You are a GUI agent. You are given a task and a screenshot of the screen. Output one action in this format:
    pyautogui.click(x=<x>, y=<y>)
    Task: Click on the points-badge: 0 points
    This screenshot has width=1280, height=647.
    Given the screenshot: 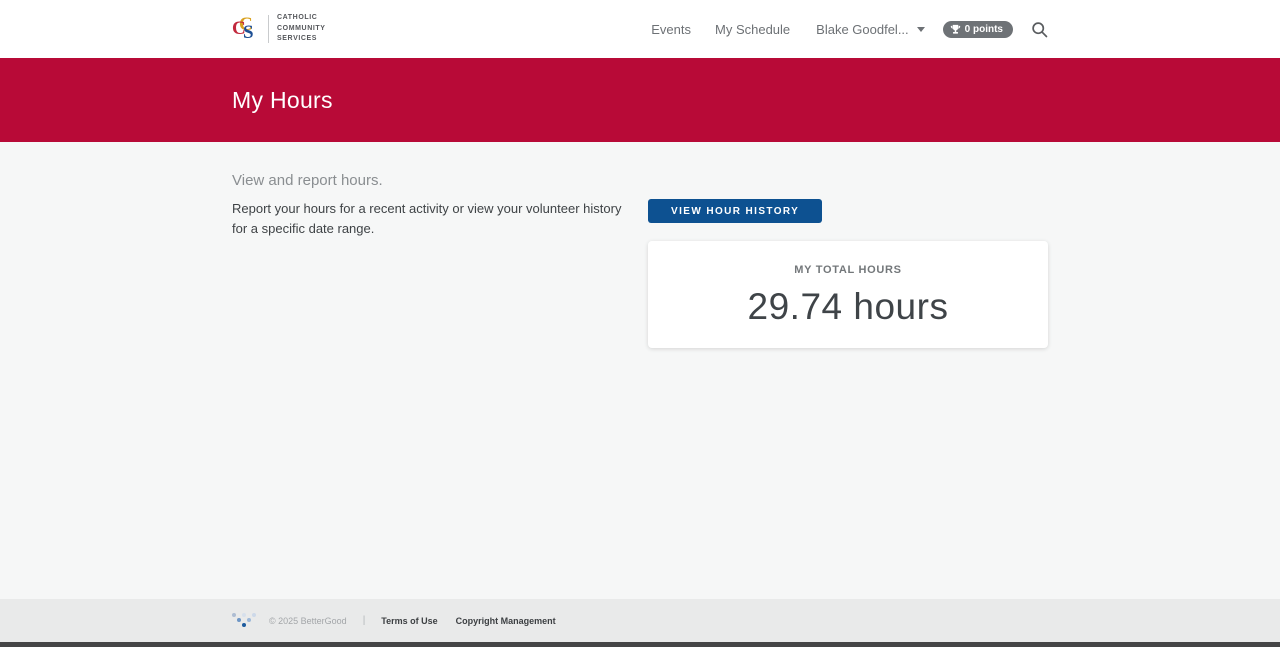 What is the action you would take?
    pyautogui.click(x=977, y=29)
    